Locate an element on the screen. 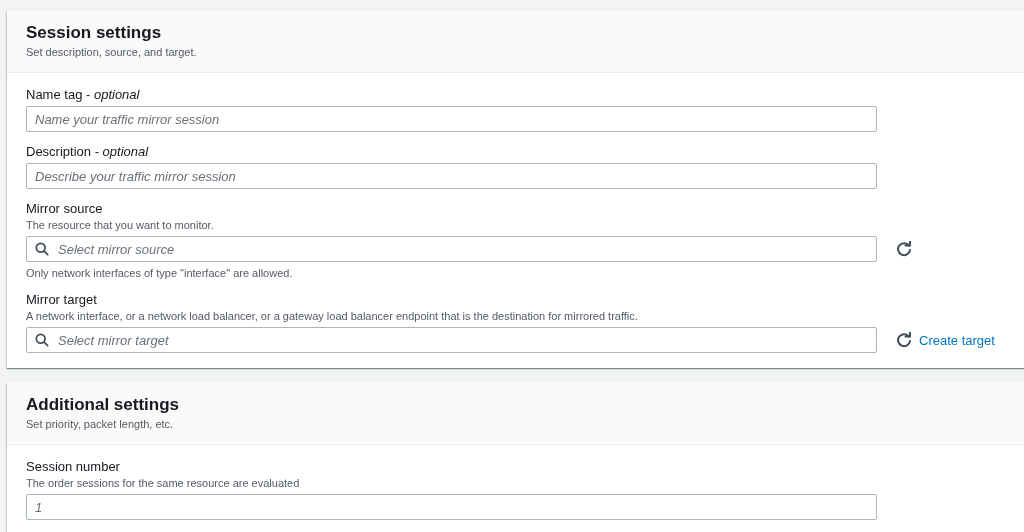 This screenshot has width=1024, height=532. field-label: Mirror source is located at coordinates (65, 209).